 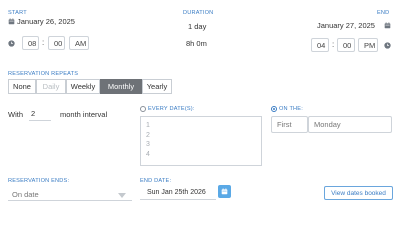 I want to click on interval-prefix: With, so click(x=15, y=114).